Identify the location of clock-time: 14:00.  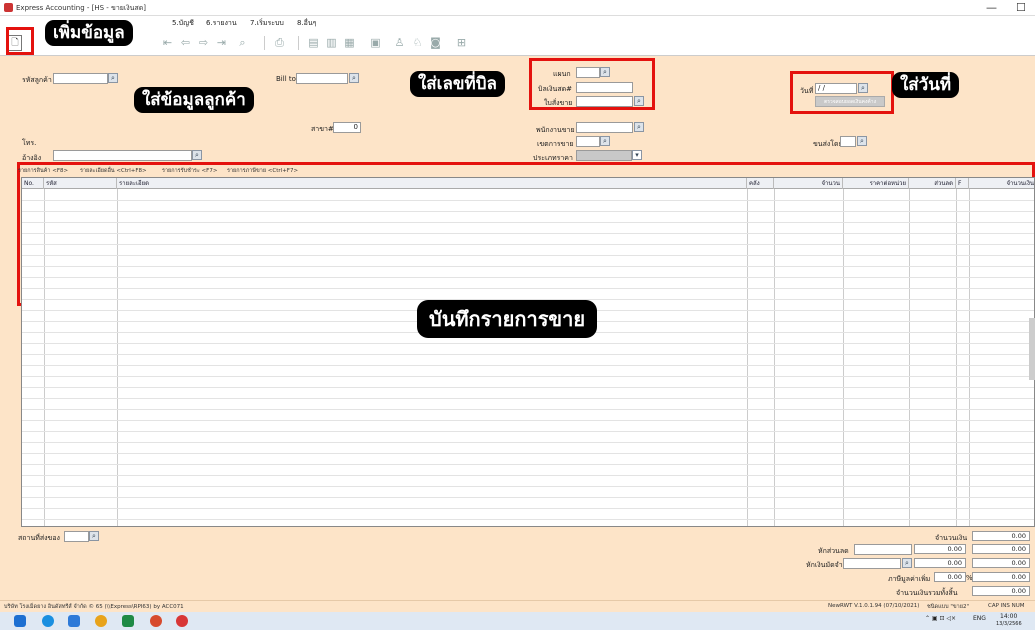
(1008, 616).